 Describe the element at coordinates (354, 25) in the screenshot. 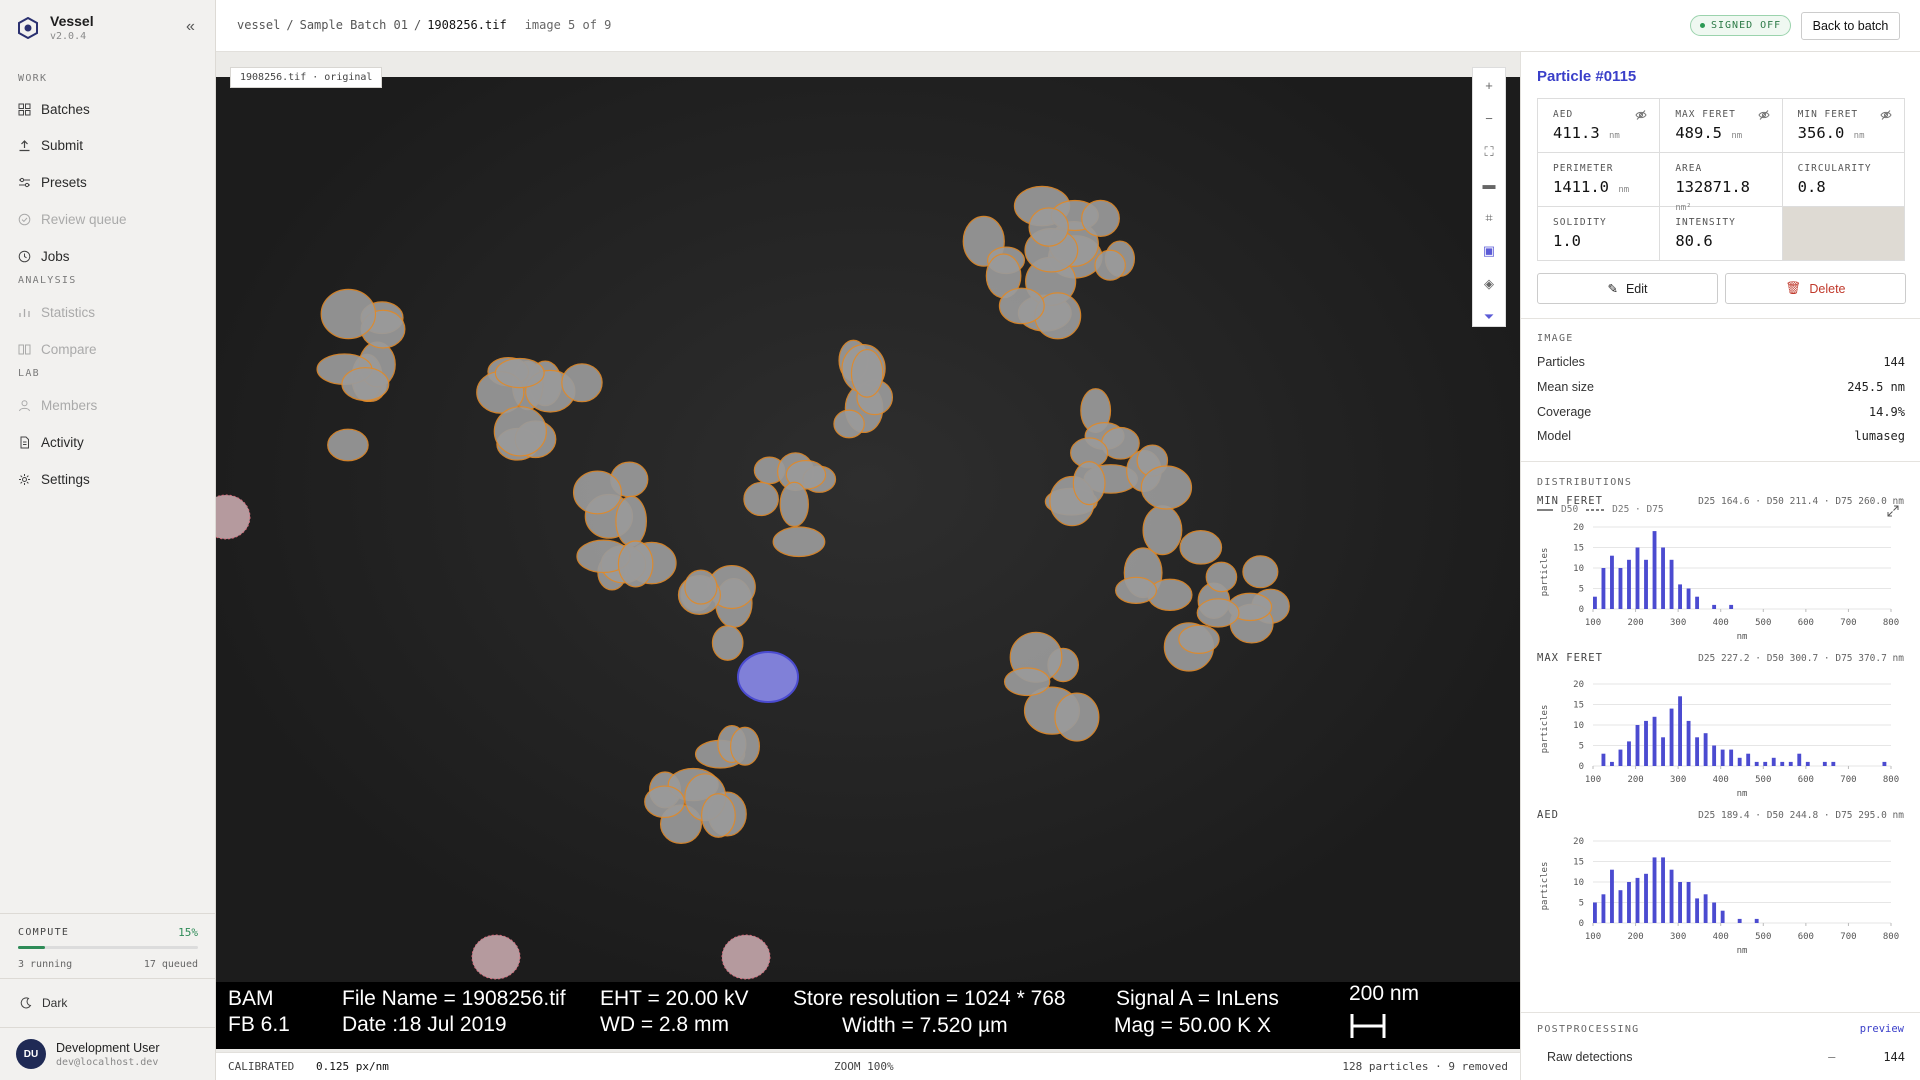

I see `breadcrumb-batch: Sample Batch 01` at that location.